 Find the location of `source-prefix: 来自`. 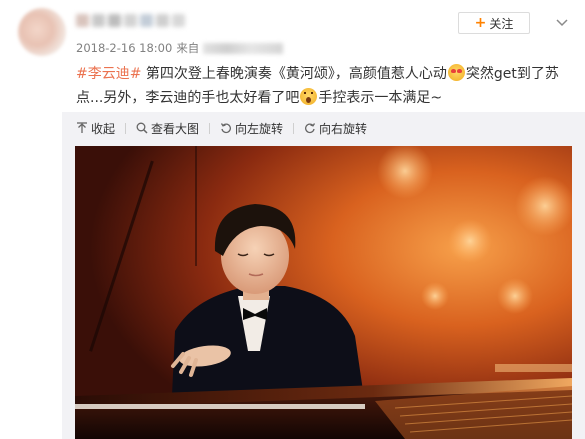

source-prefix: 来自 is located at coordinates (188, 48).